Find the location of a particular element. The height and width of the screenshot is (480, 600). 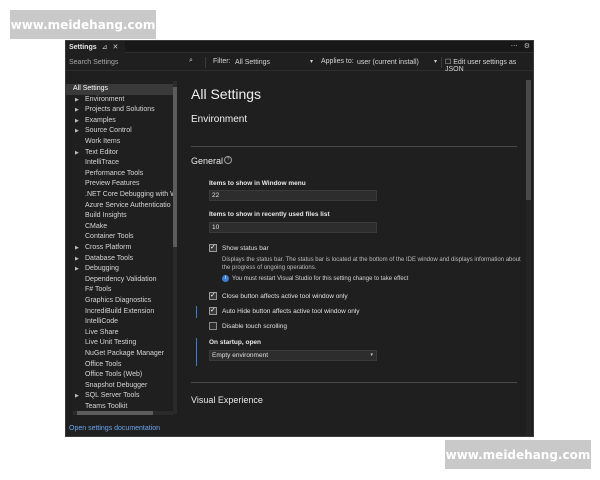

page-title: All Settings is located at coordinates (226, 94).